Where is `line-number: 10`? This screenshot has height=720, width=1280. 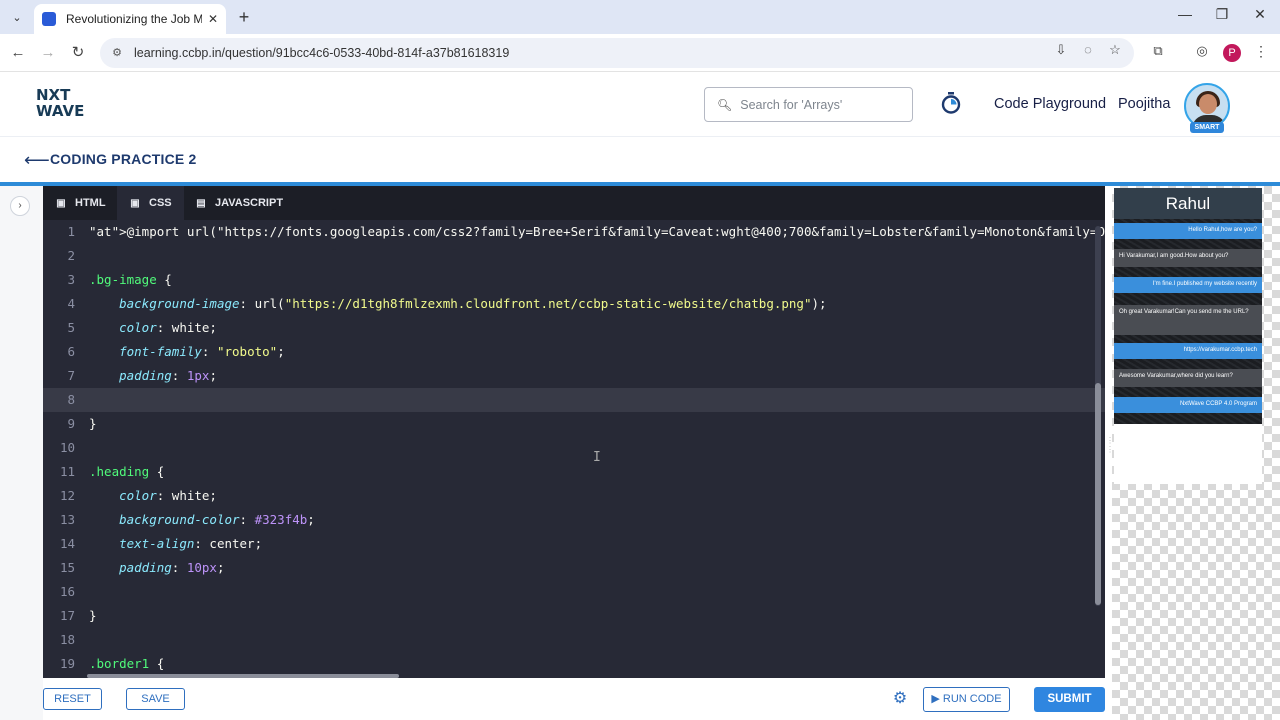
line-number: 10 is located at coordinates (67, 447).